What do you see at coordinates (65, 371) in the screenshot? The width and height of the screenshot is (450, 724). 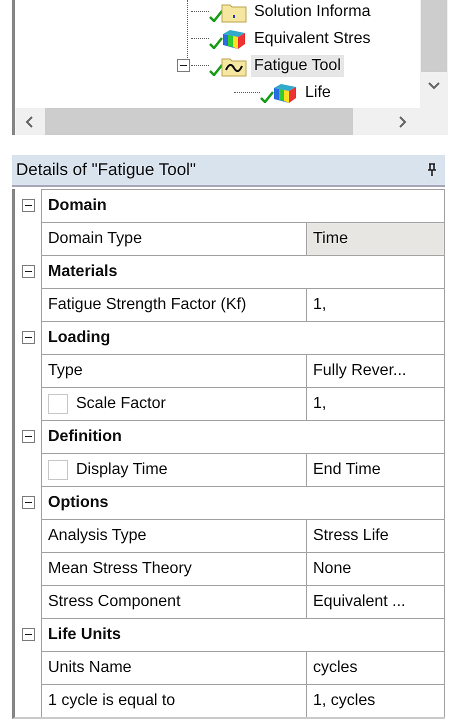 I see `property-label: Type` at bounding box center [65, 371].